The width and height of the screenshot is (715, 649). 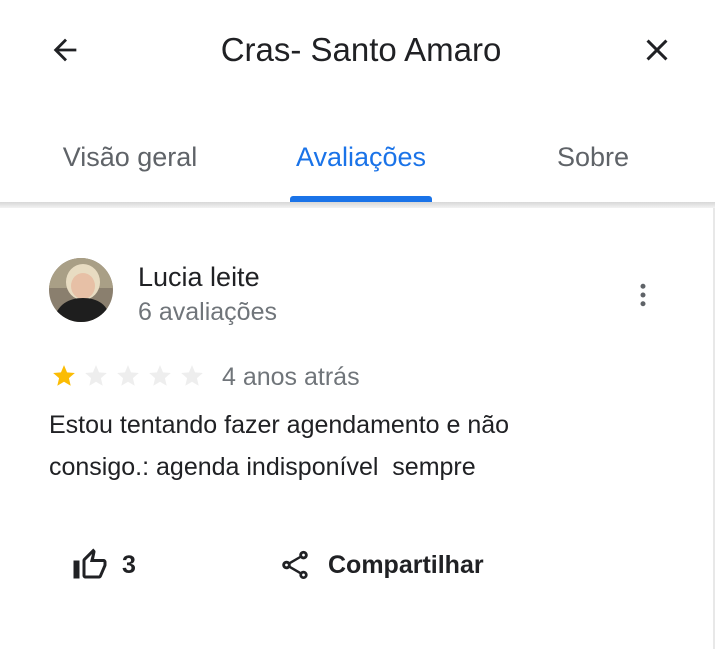 I want to click on tab-bar: Visão geral Avaliações Sobre, so click(x=357, y=166).